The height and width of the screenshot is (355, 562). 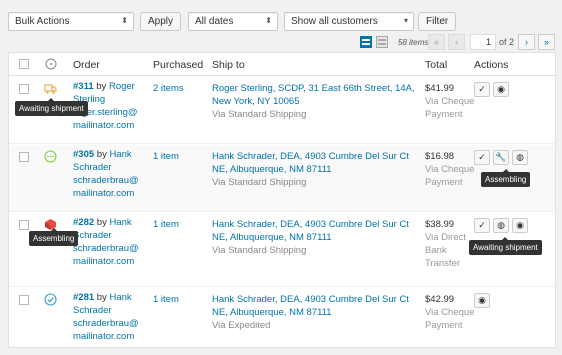 What do you see at coordinates (228, 65) in the screenshot?
I see `column-ship-to: Ship to` at bounding box center [228, 65].